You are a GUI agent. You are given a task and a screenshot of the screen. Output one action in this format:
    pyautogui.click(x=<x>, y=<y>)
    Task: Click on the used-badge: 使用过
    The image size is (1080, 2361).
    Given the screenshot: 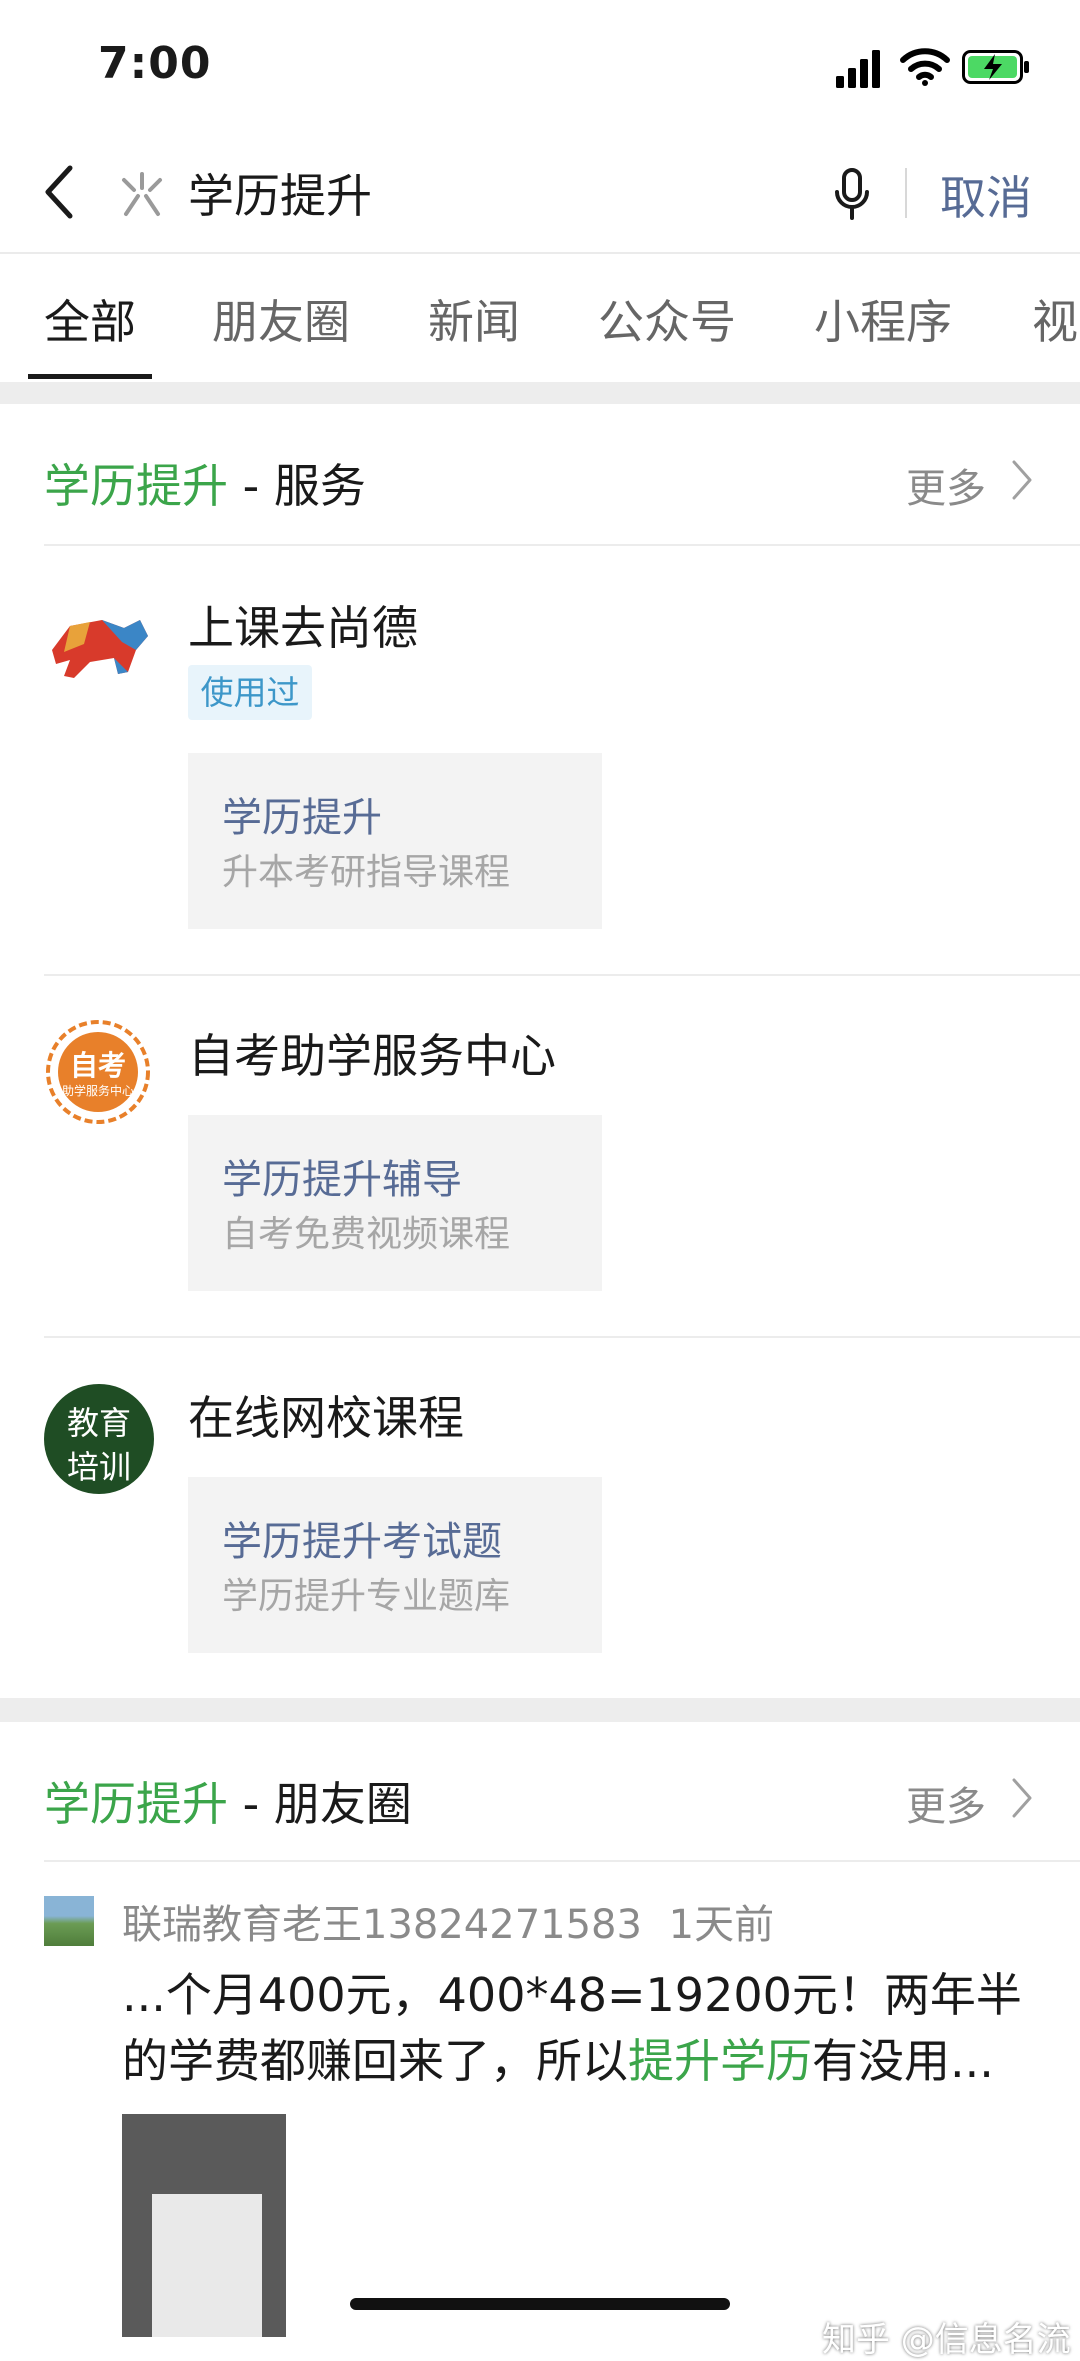 What is the action you would take?
    pyautogui.click(x=250, y=692)
    